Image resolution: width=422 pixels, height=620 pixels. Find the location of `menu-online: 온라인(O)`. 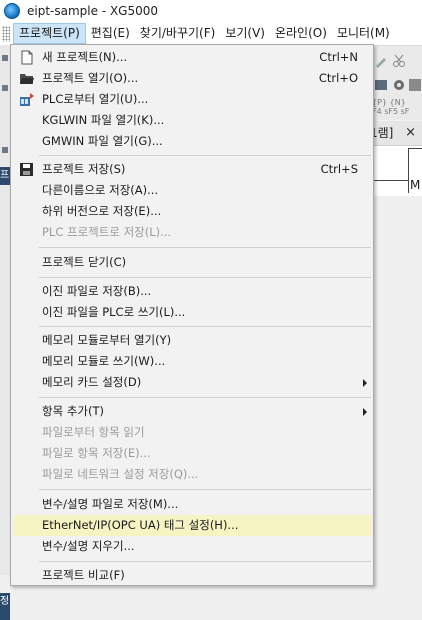

menu-online: 온라인(O) is located at coordinates (301, 33).